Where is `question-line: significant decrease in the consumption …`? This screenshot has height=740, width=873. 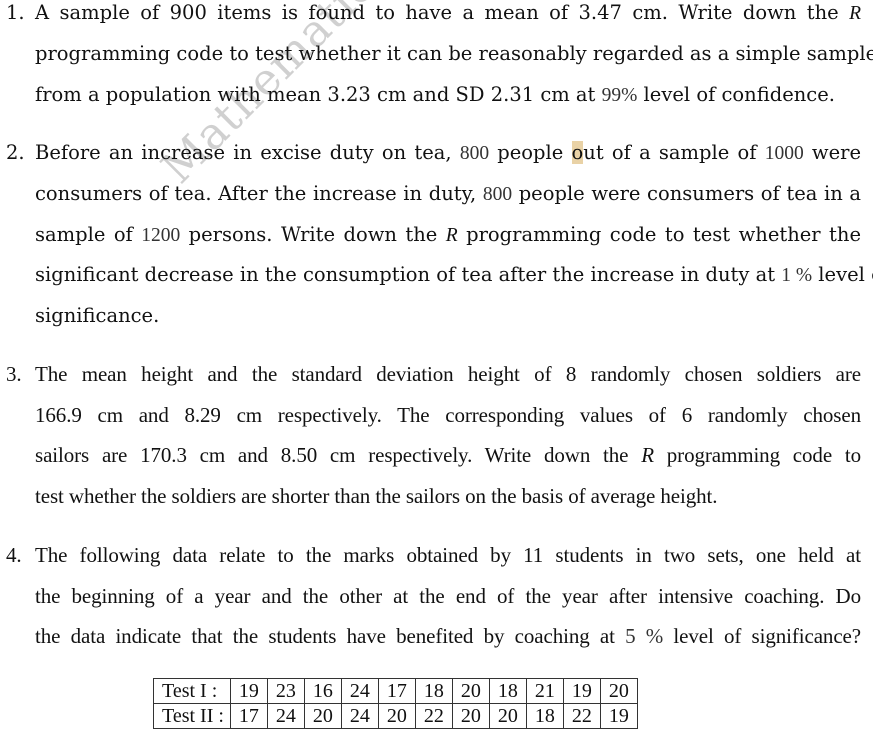
question-line: significant decrease in the consumption … is located at coordinates (454, 274).